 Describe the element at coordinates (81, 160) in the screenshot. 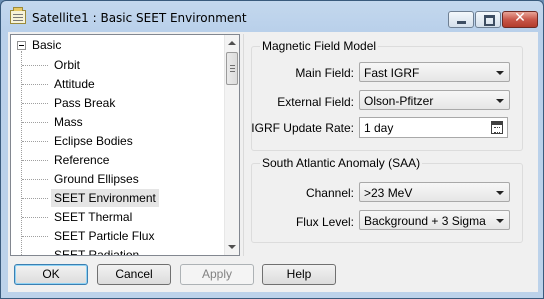

I see `tree-item-reference: Reference` at that location.